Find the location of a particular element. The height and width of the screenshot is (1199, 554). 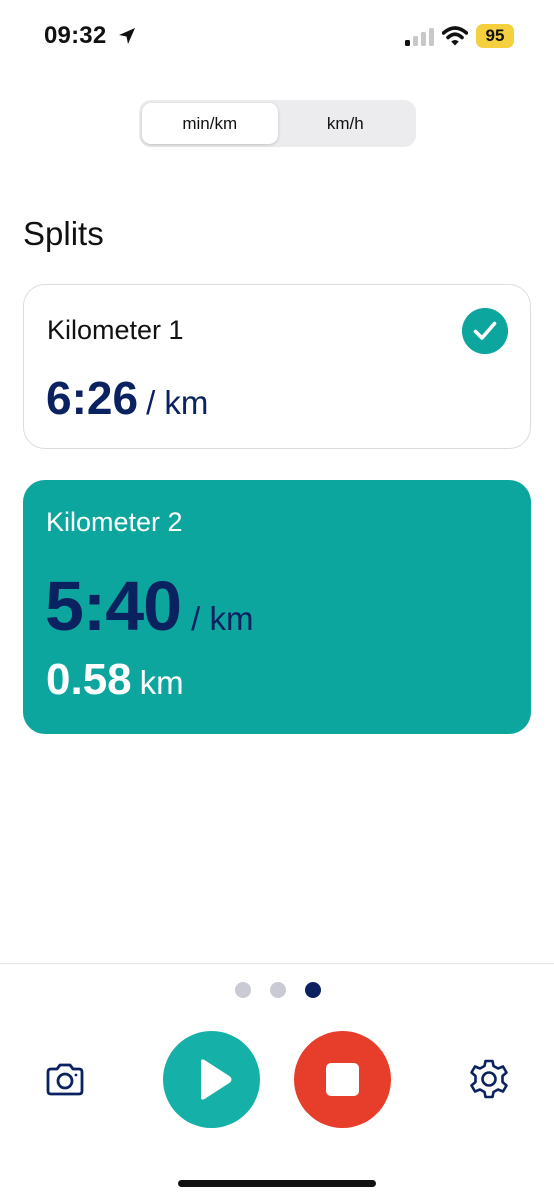

stop-button is located at coordinates (342, 1079).